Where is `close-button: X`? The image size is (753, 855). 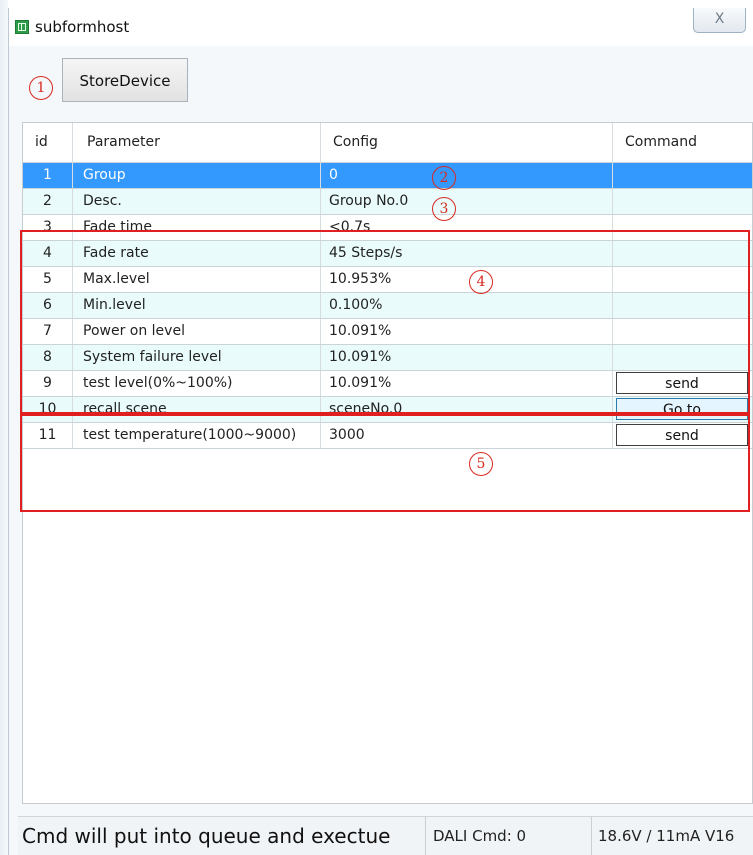 close-button: X is located at coordinates (719, 20).